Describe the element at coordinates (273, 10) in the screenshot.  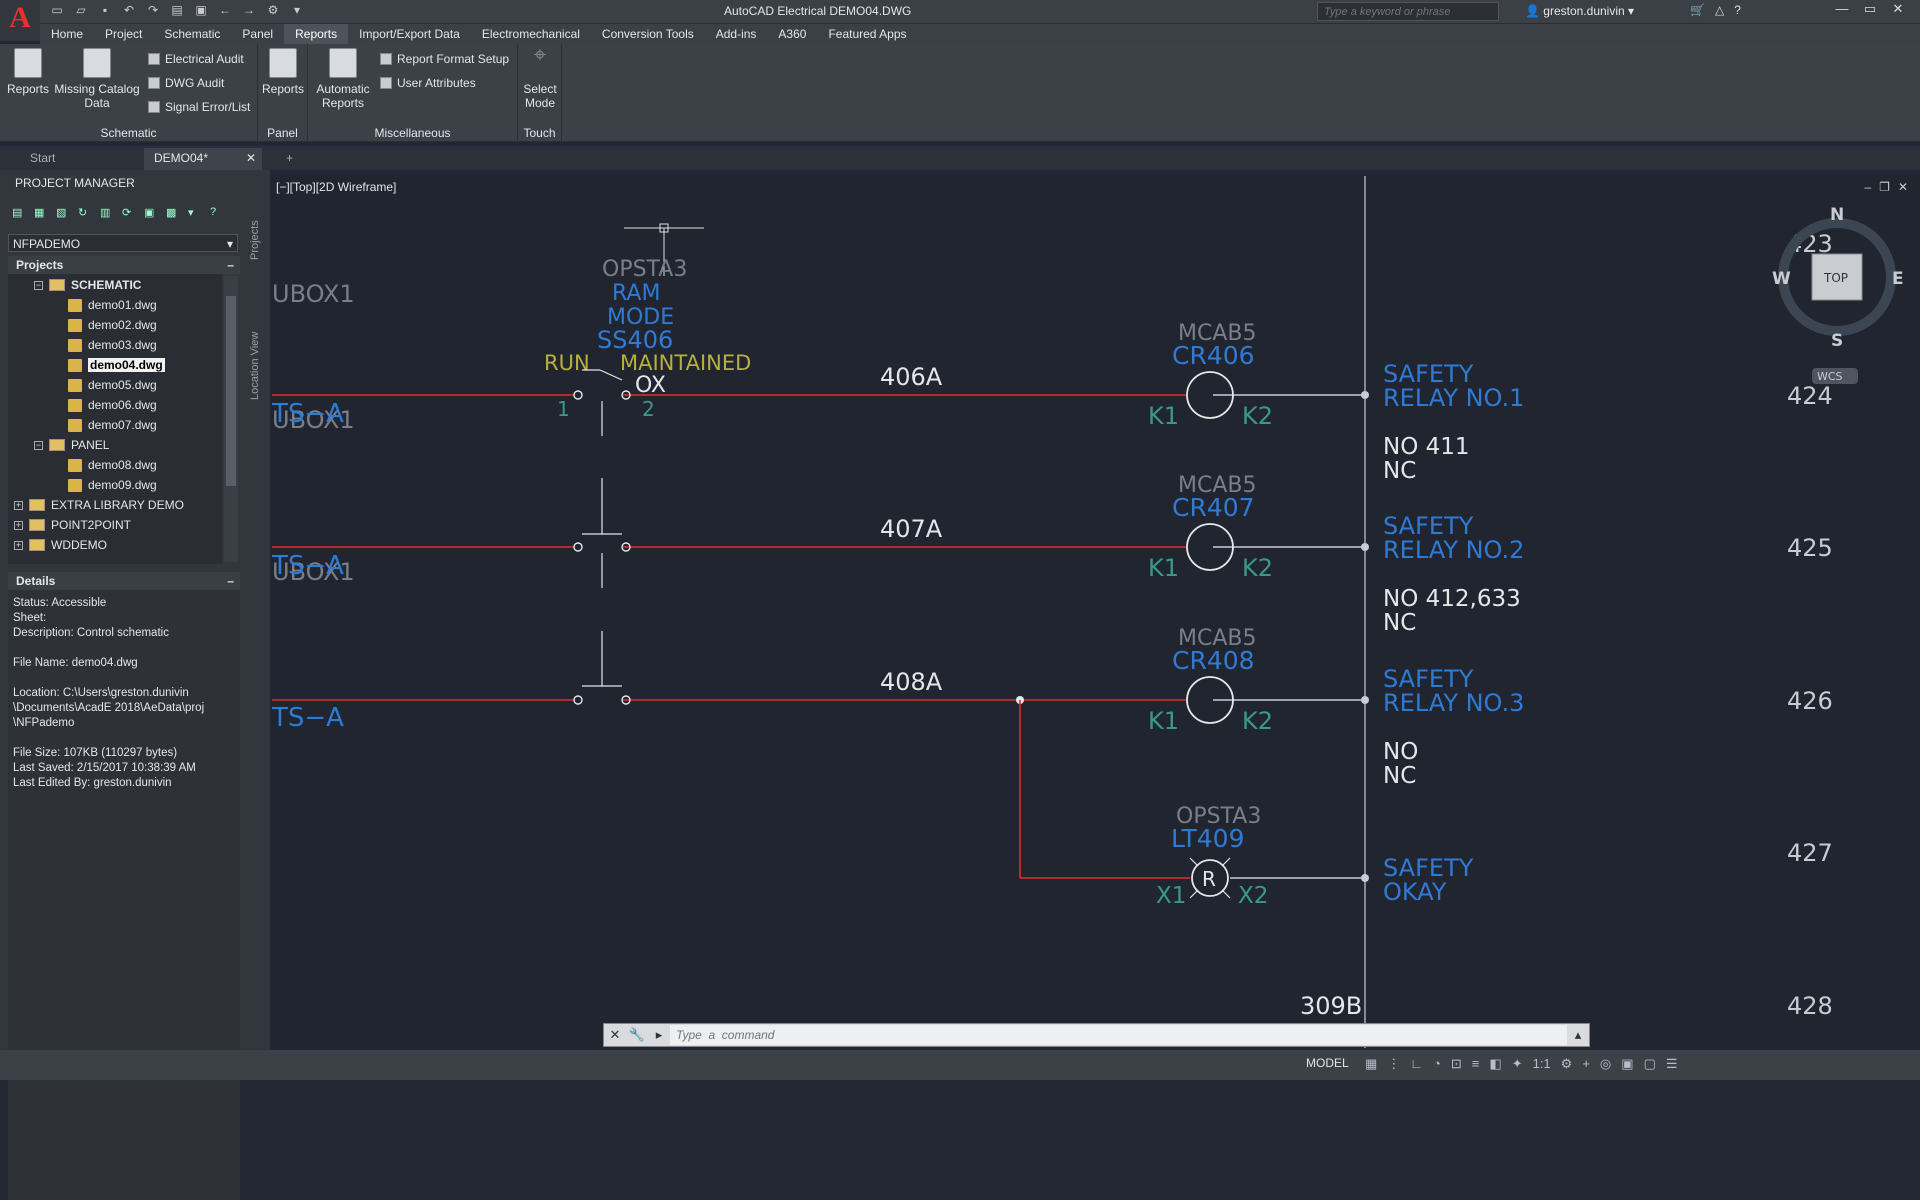
I see `settings-icon: ⚙` at that location.